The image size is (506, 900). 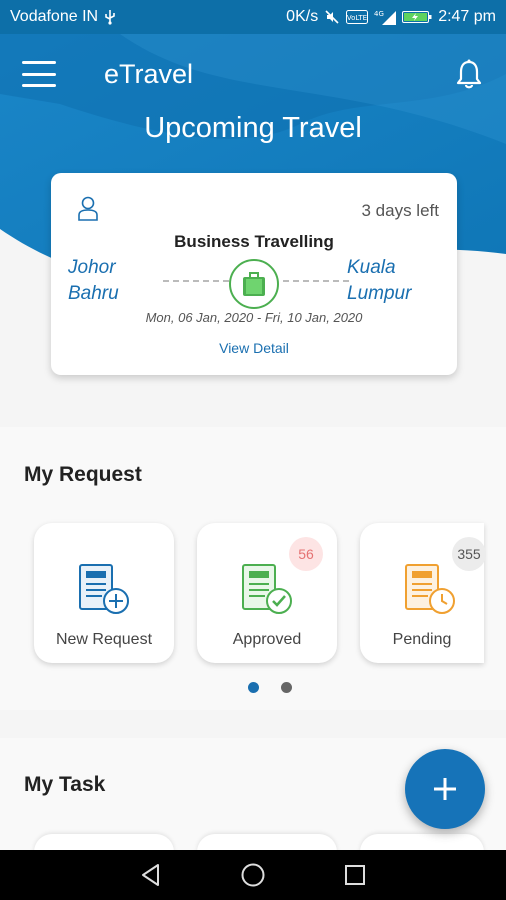 I want to click on home-icon, so click(x=253, y=875).